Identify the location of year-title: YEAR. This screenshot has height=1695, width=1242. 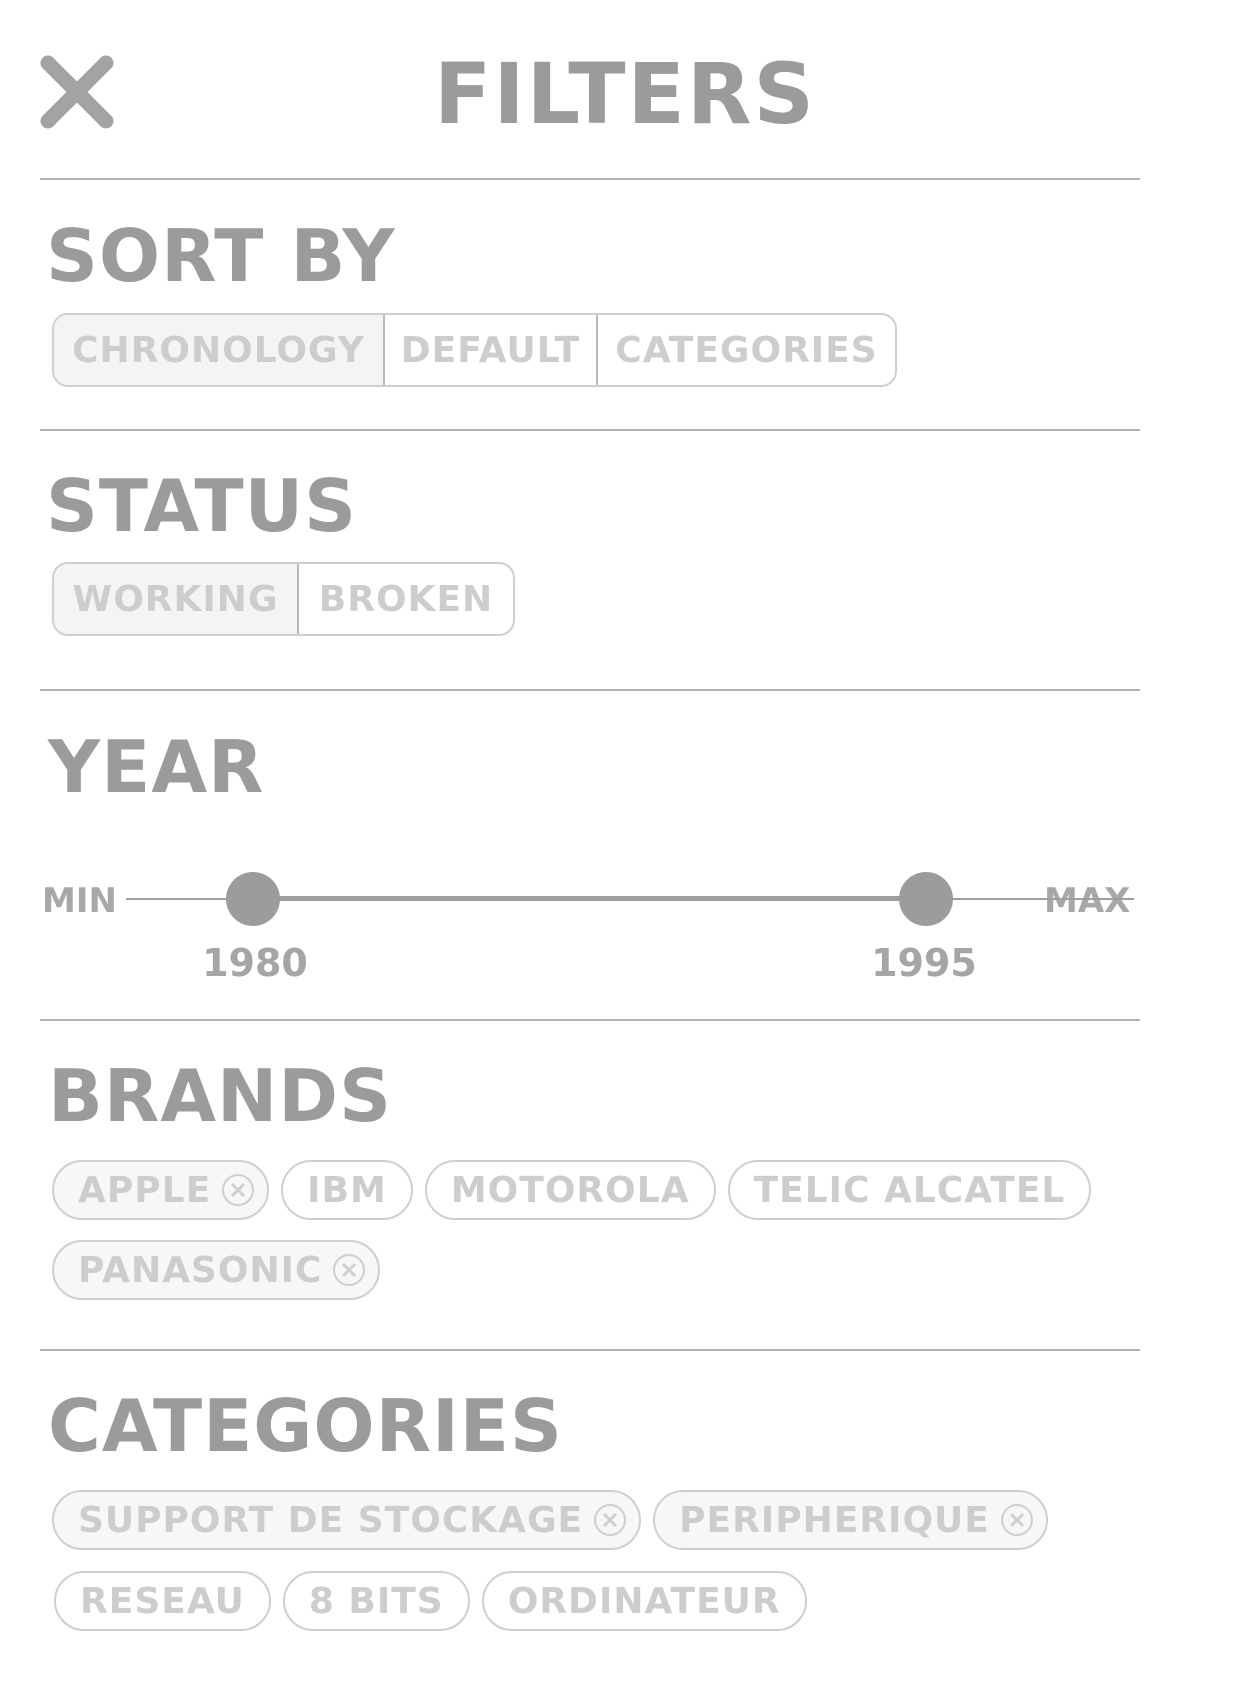
(156, 767).